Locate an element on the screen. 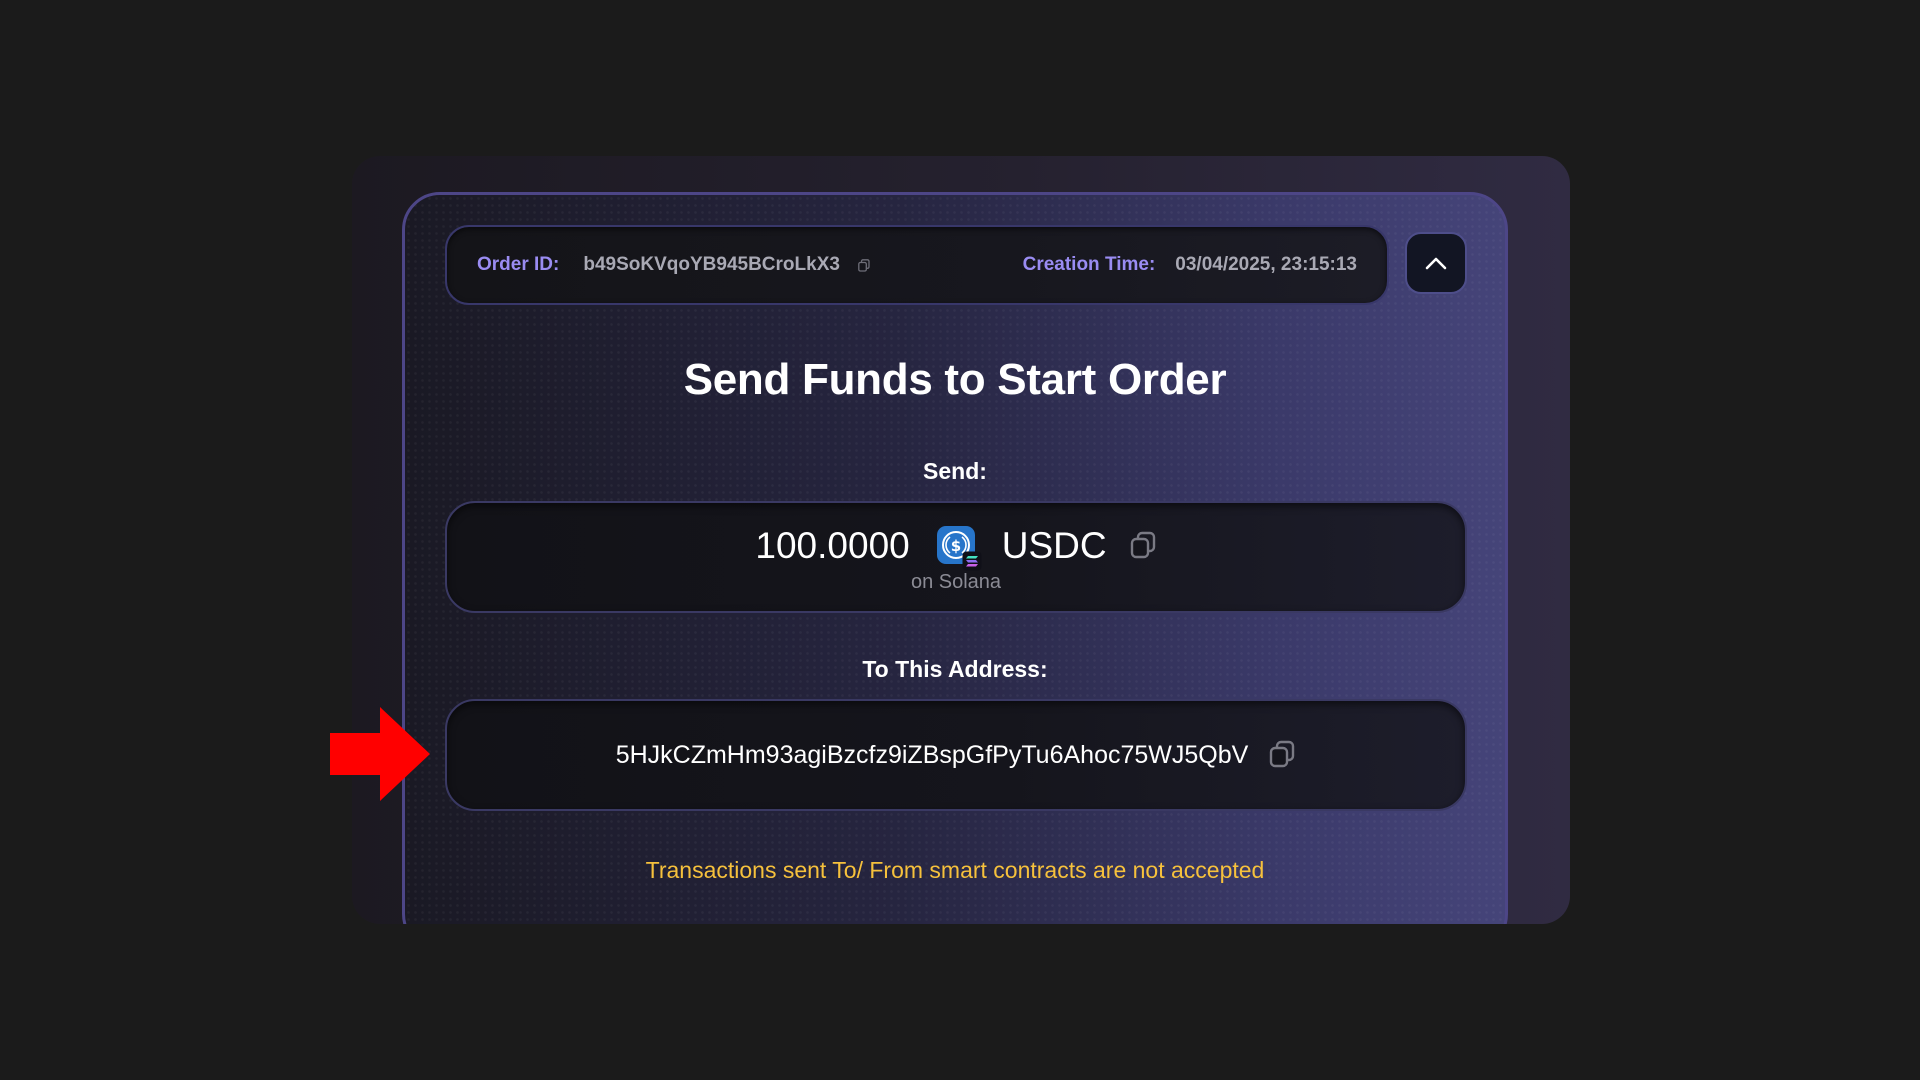 Image resolution: width=1920 pixels, height=1080 pixels. chain-note: on Solana is located at coordinates (956, 582).